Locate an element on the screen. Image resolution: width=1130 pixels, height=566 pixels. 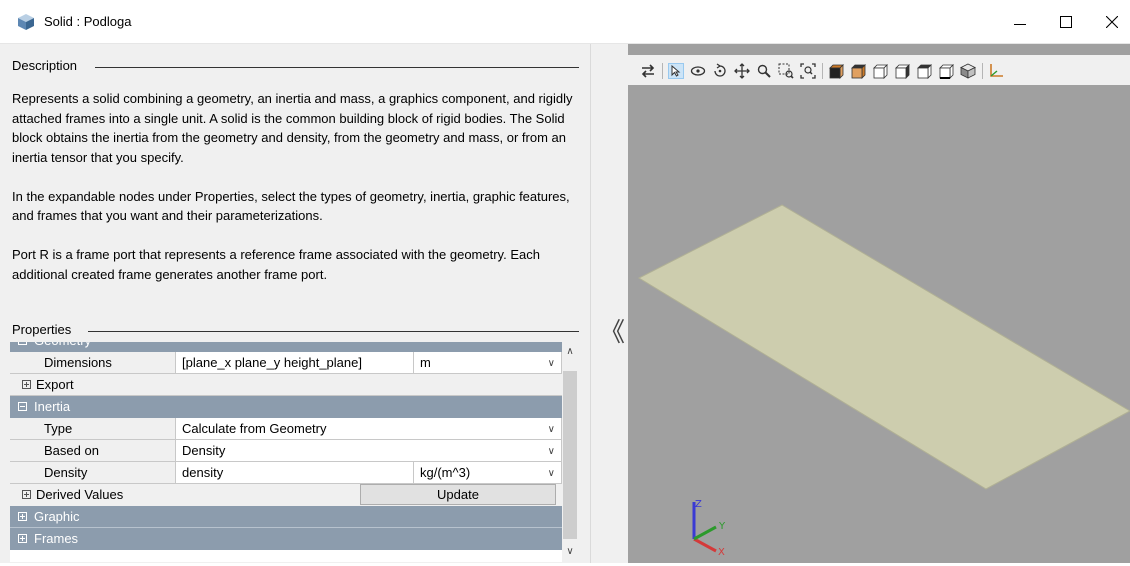
frames-section-label: Frames is located at coordinates (56, 538).